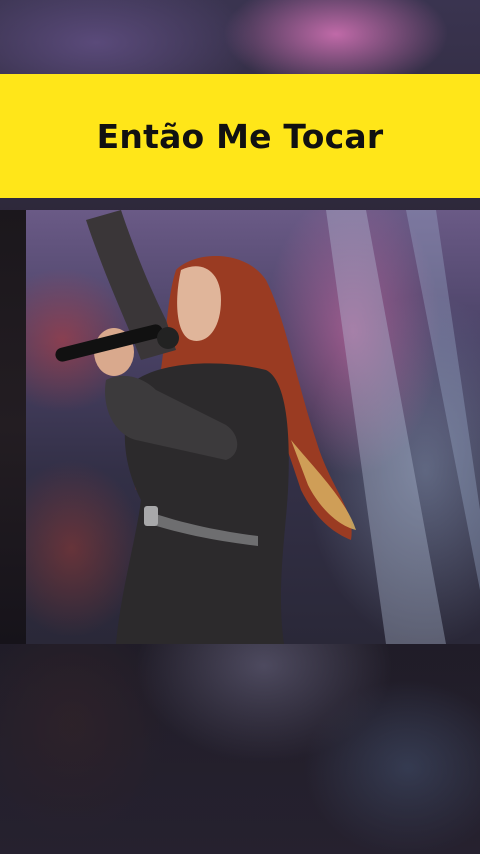  What do you see at coordinates (13, 427) in the screenshot?
I see `photo-left-edge` at bounding box center [13, 427].